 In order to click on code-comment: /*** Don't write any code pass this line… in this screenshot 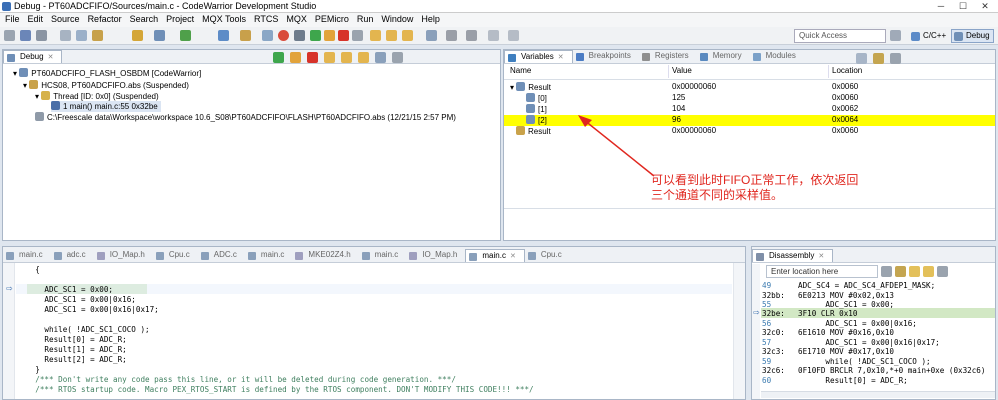, I will do `click(236, 379)`.